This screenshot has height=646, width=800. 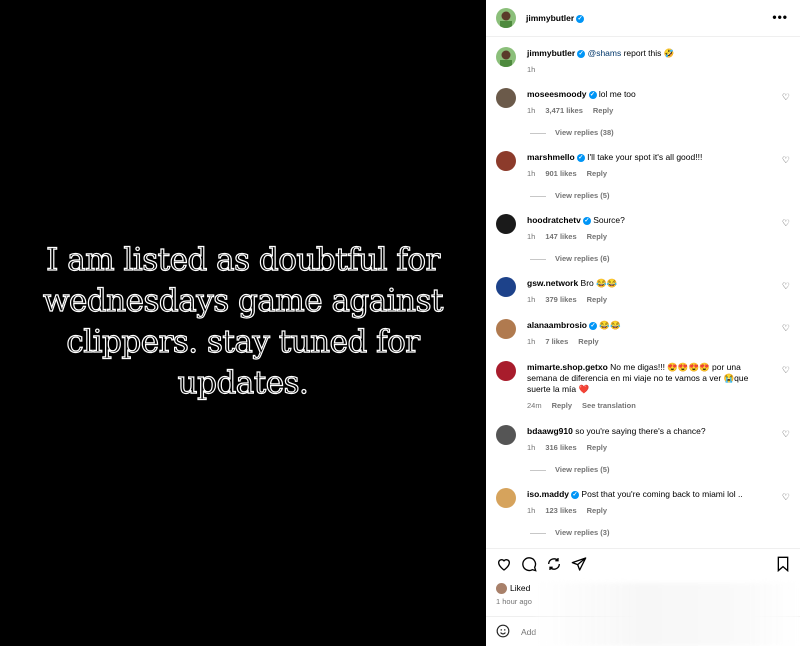 I want to click on view-replies-button: View replies (6), so click(x=569, y=258).